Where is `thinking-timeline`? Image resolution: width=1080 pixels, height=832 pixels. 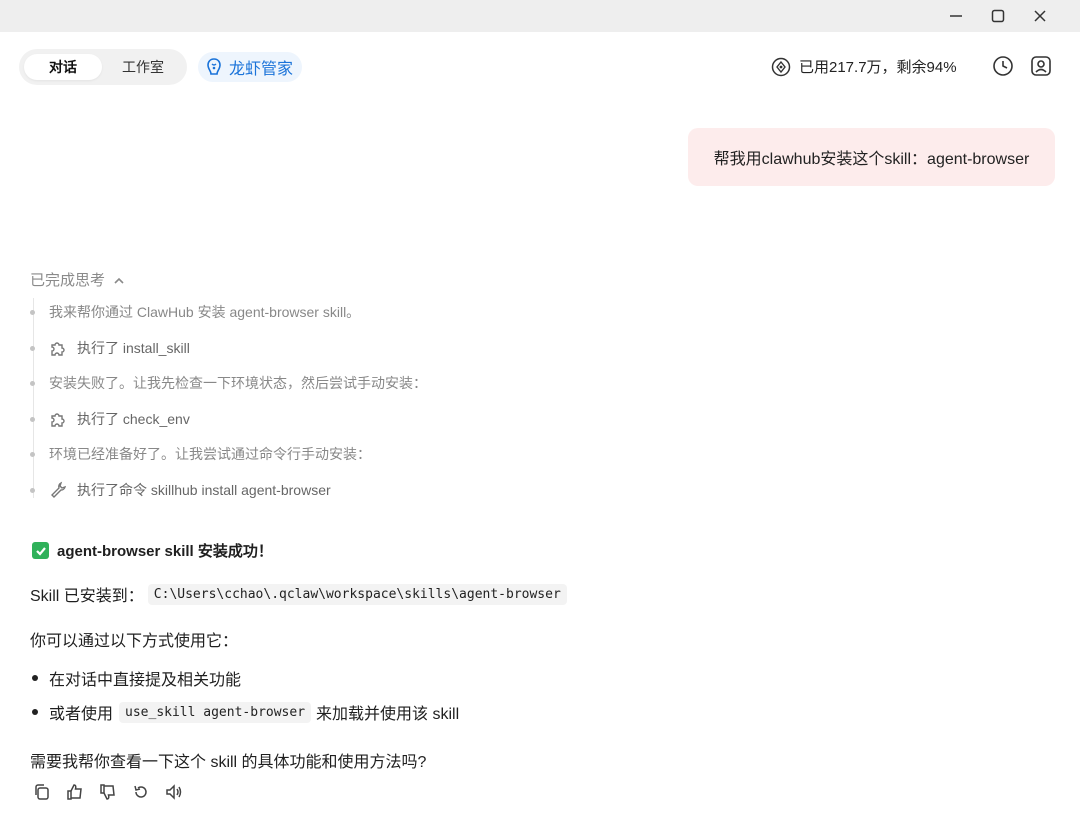
thinking-timeline is located at coordinates (33, 398).